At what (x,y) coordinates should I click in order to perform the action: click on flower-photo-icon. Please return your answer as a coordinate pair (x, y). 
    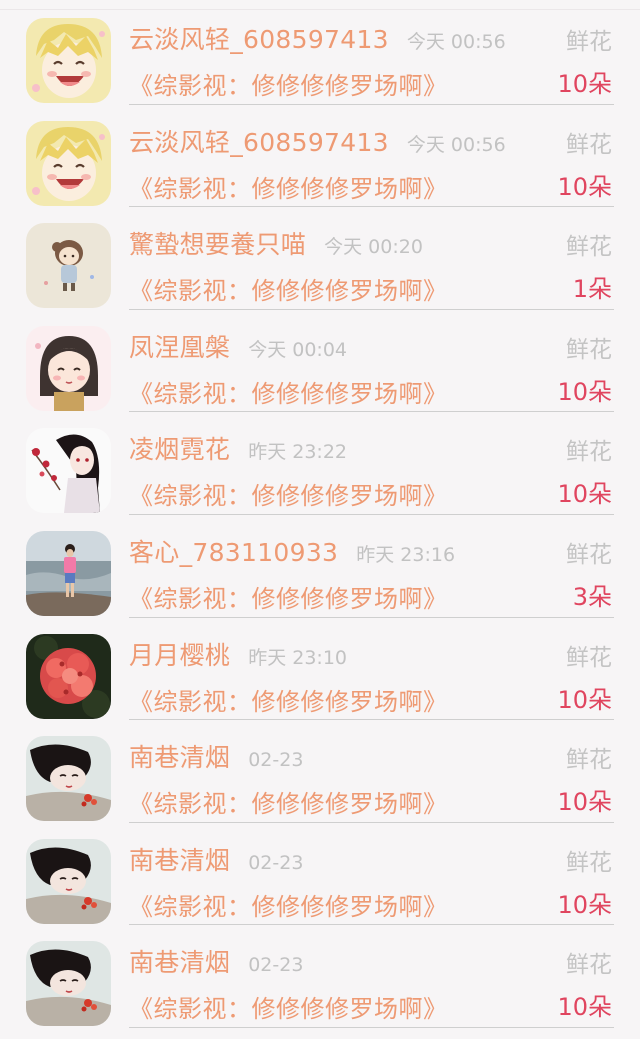
    Looking at the image, I should click on (68, 676).